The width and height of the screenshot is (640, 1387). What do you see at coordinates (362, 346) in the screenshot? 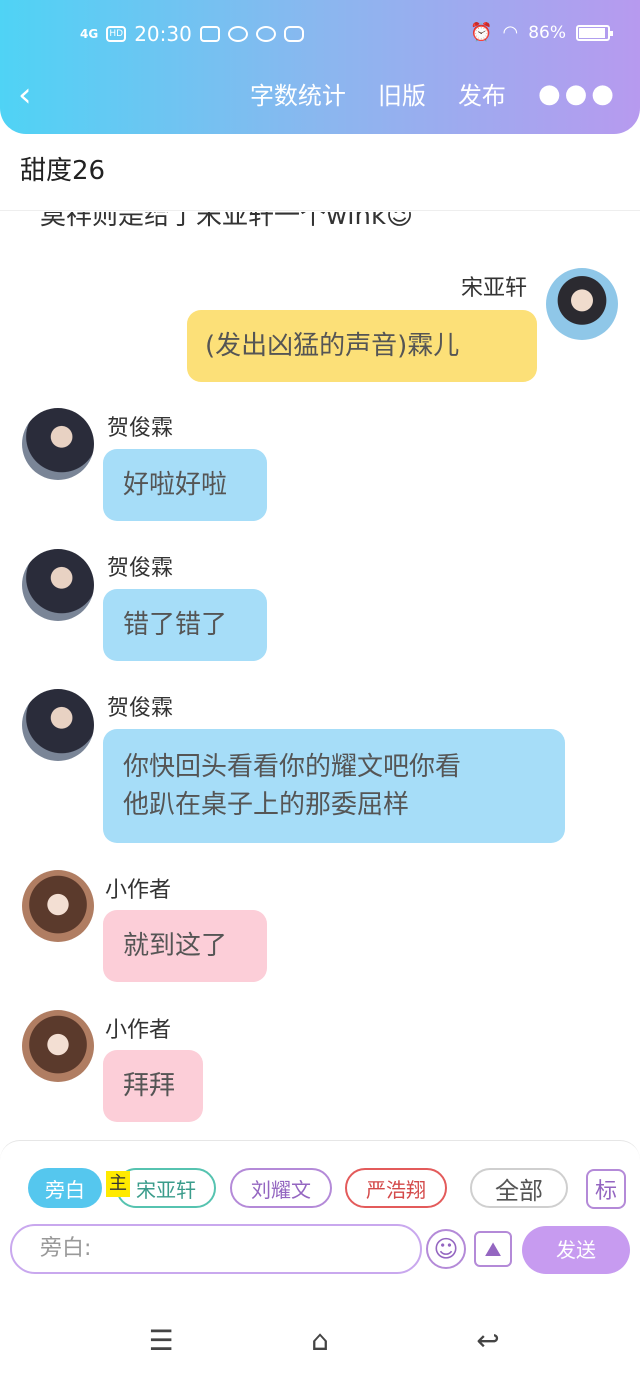
I see `message-bubble: (发出凶猛的声音)霖儿` at bounding box center [362, 346].